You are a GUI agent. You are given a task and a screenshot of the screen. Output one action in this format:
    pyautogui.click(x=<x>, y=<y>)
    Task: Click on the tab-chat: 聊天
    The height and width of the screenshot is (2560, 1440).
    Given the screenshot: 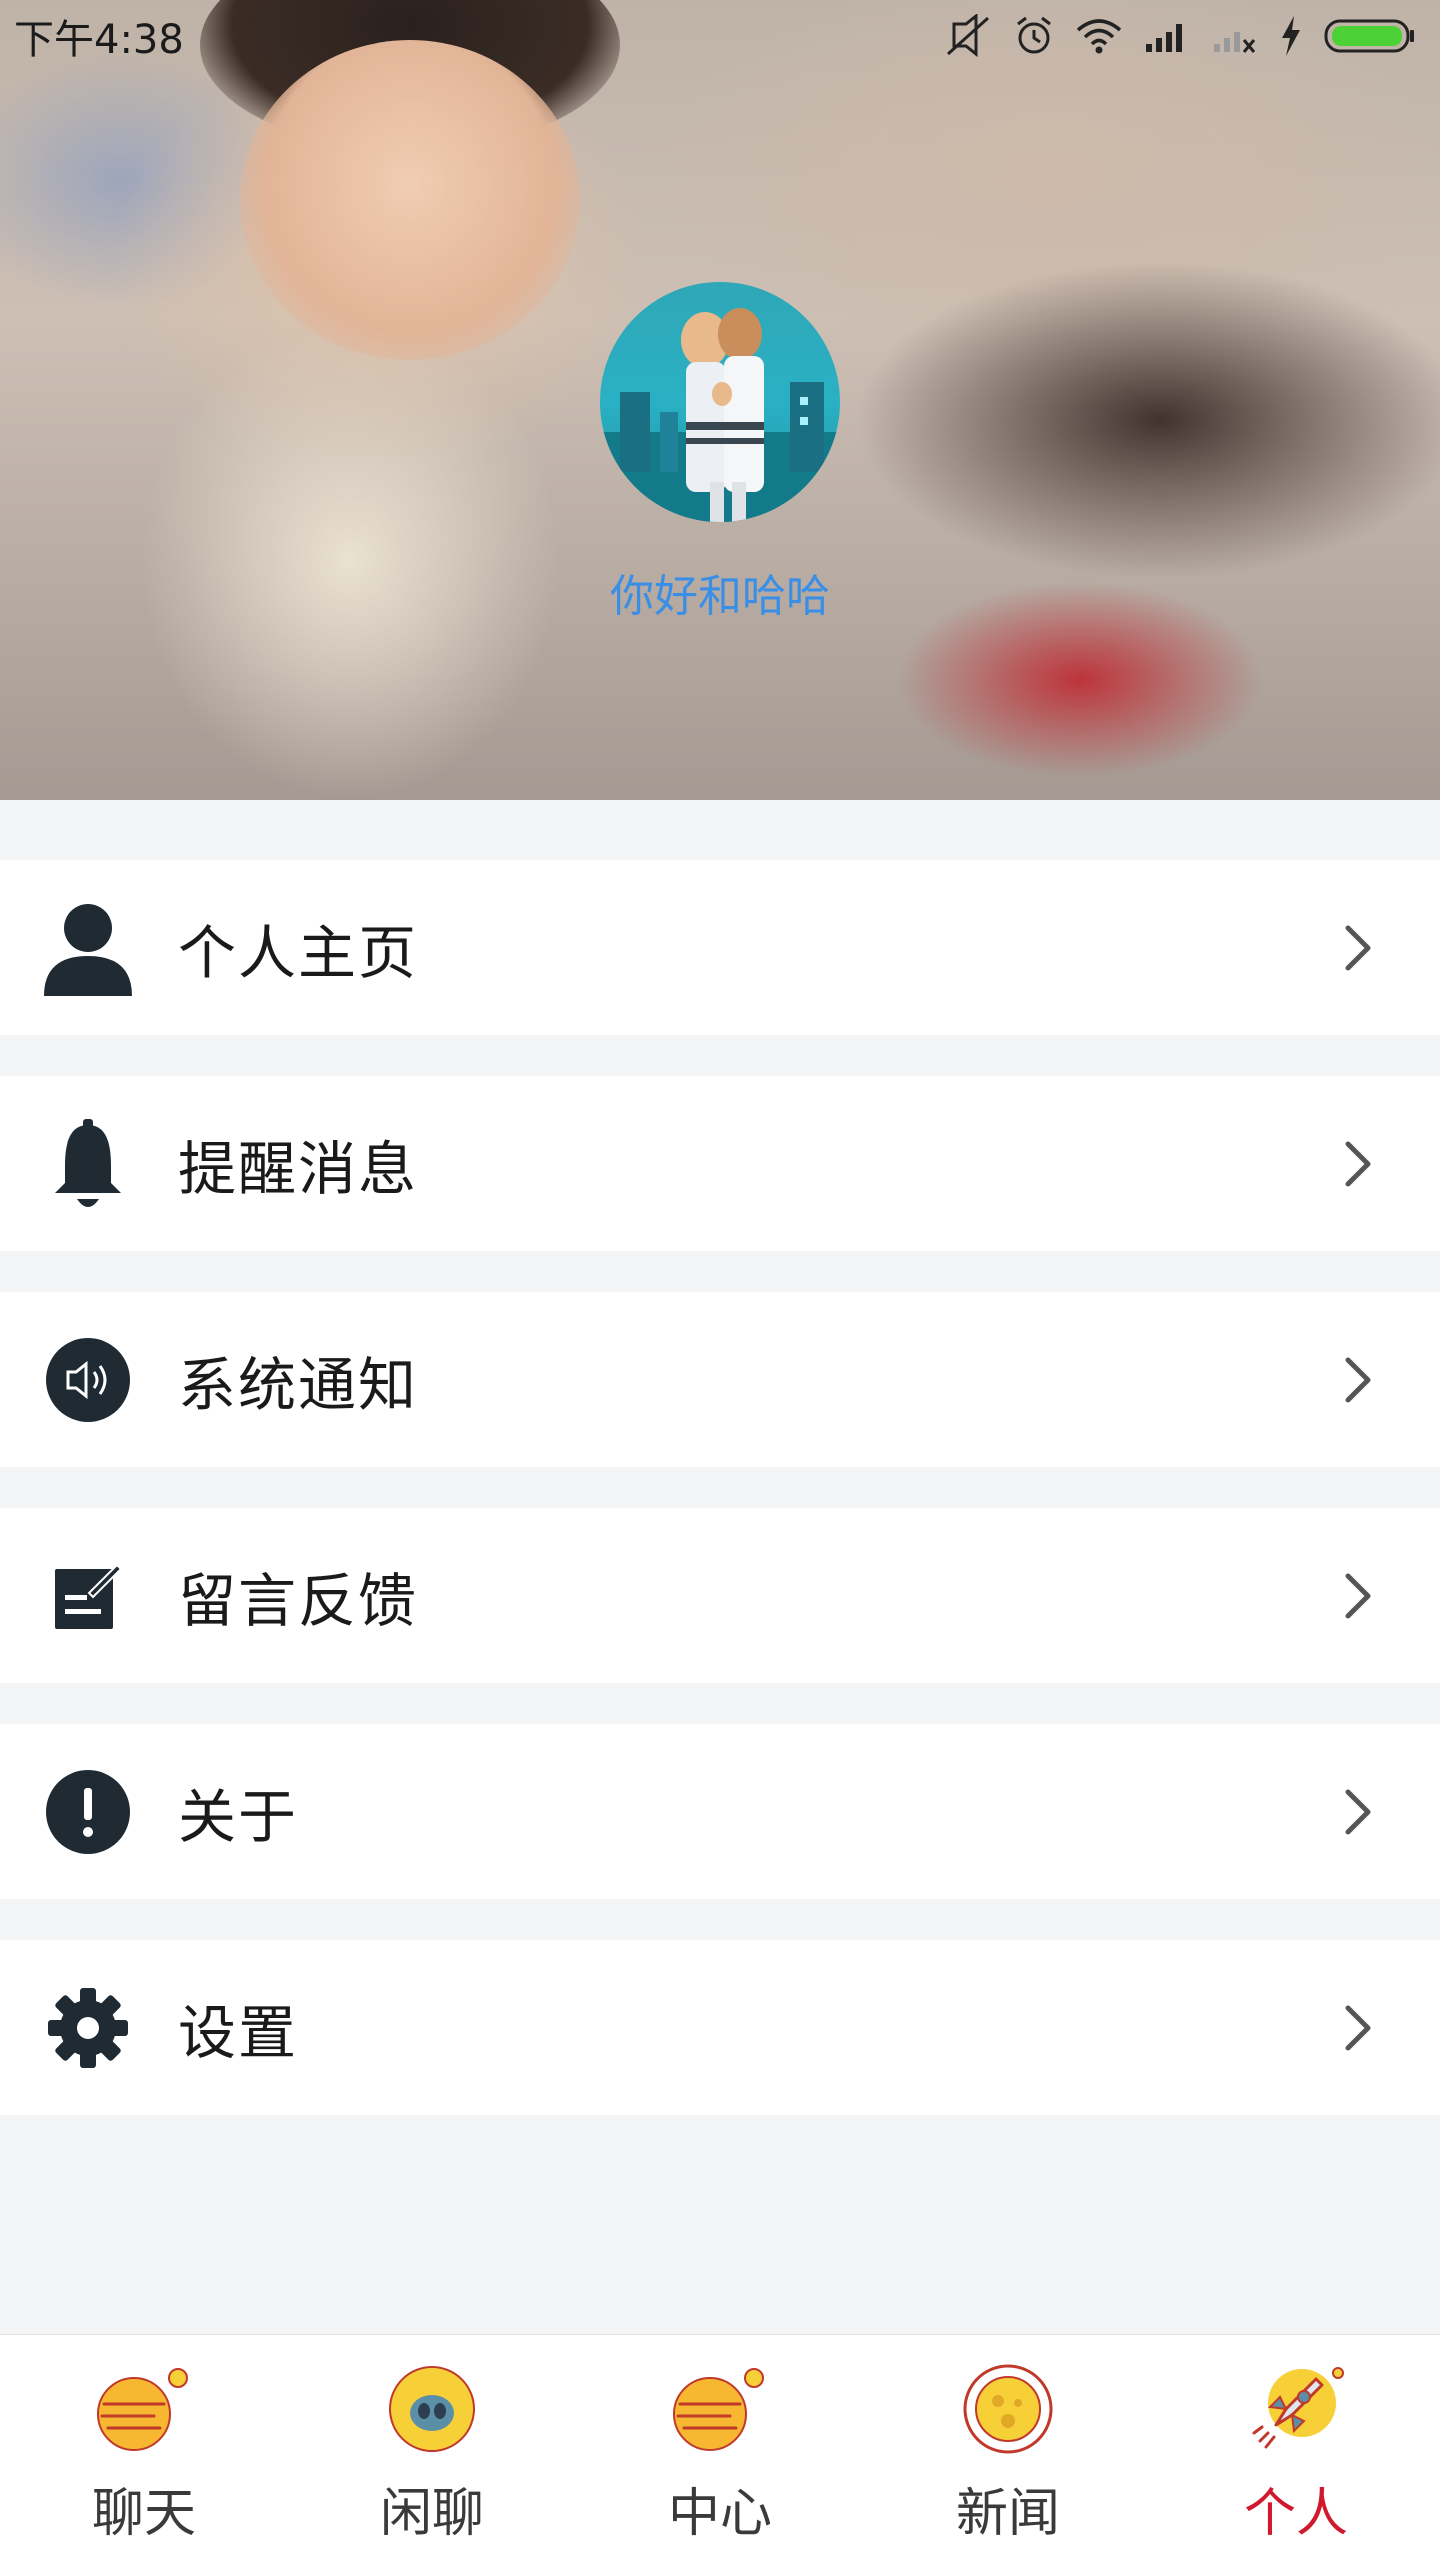 What is the action you would take?
    pyautogui.click(x=144, y=2447)
    